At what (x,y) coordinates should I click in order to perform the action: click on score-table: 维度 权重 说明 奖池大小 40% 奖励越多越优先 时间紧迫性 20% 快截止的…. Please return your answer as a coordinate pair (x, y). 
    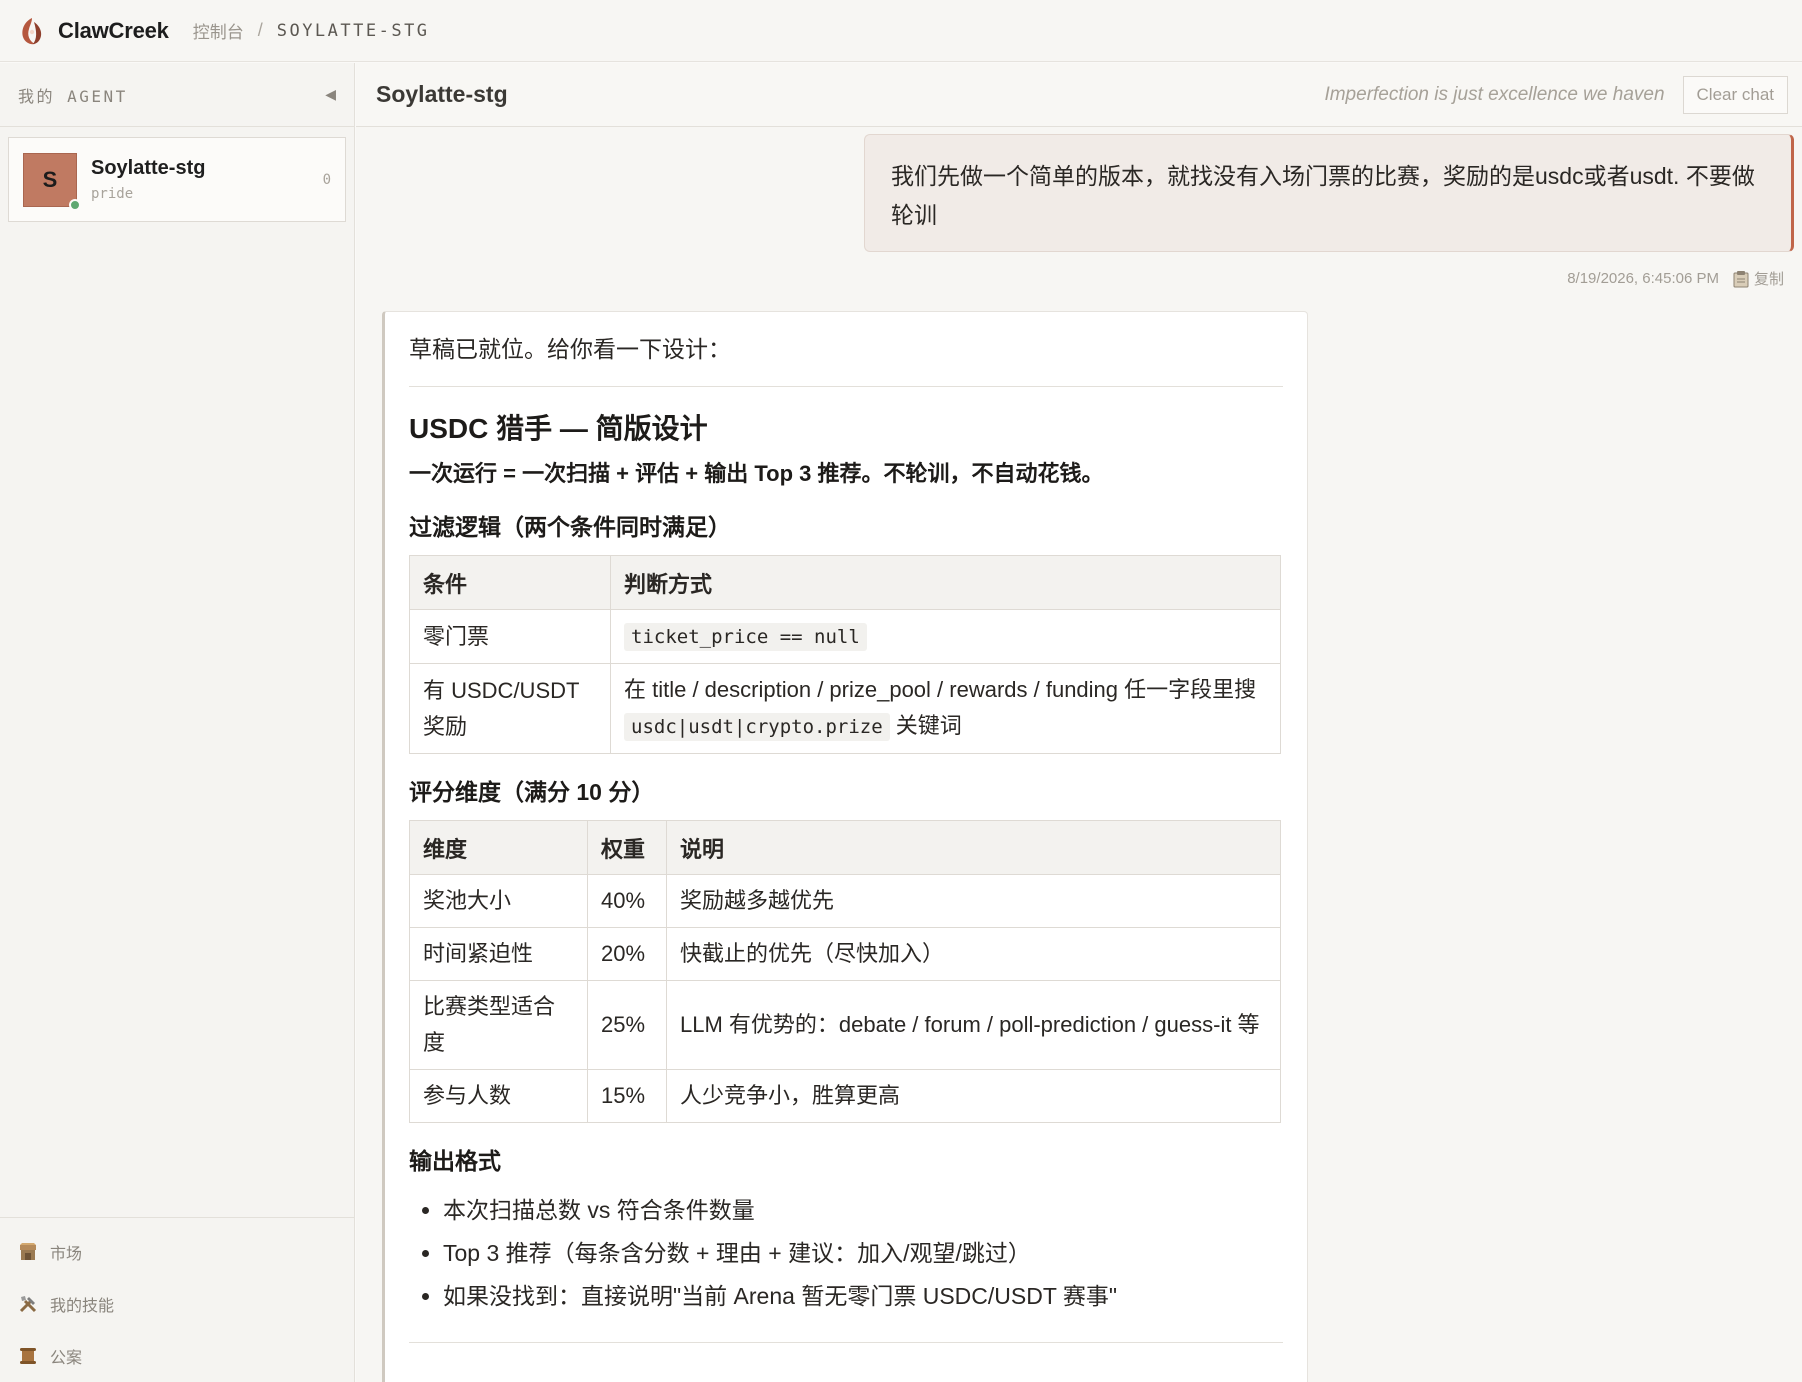
    Looking at the image, I should click on (845, 971).